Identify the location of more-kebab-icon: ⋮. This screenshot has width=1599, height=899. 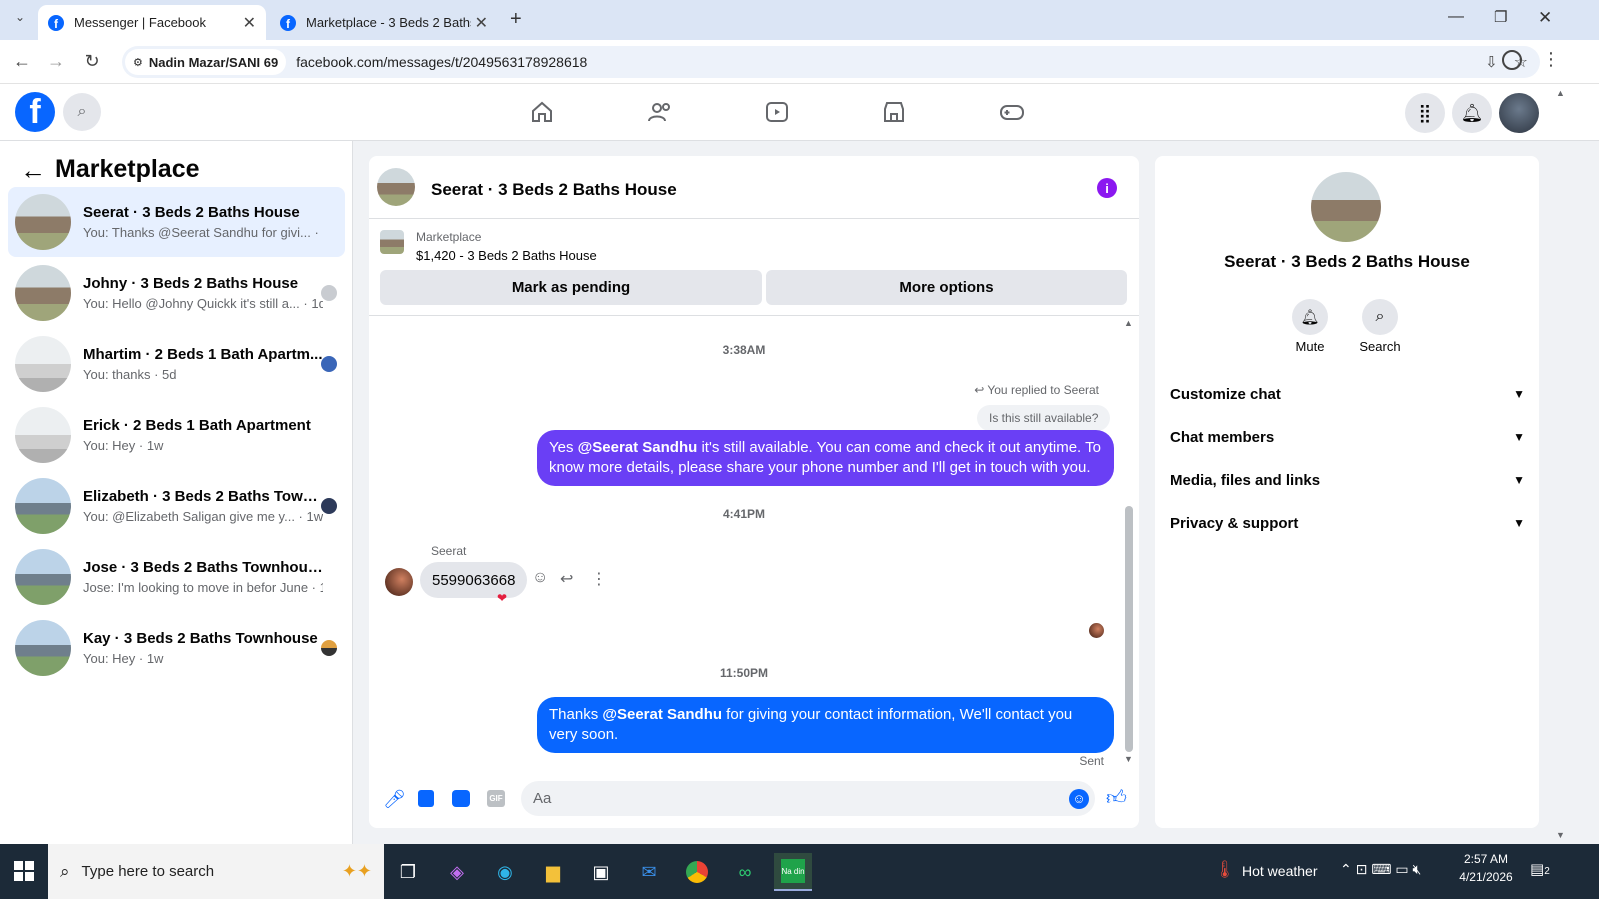
(599, 579).